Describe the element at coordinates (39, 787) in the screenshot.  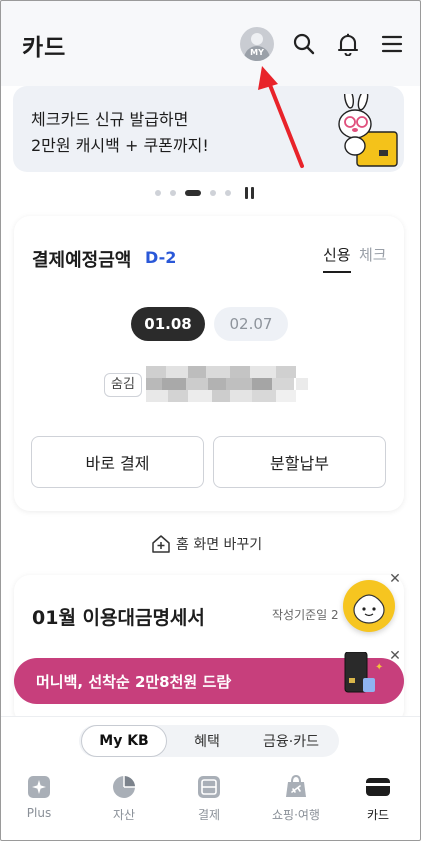
I see `plus-sparkle-icon` at that location.